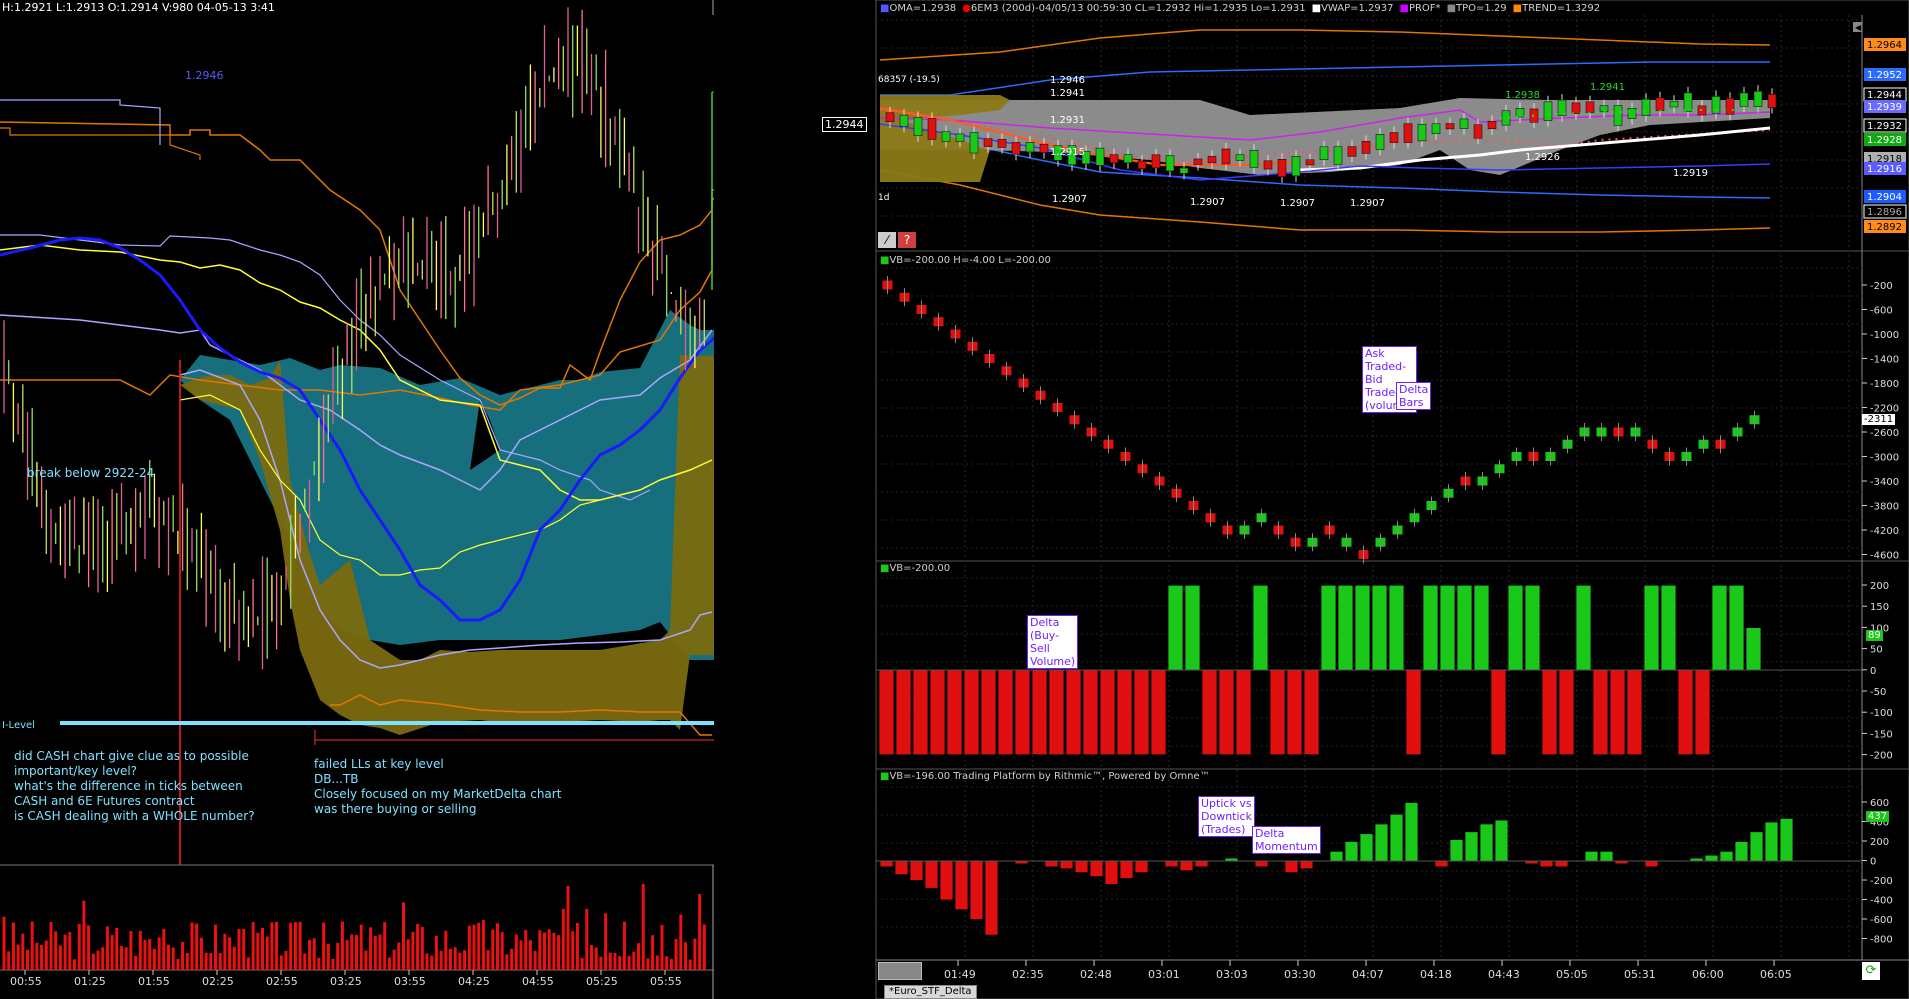  I want to click on timeframe-label: 1d, so click(883, 198).